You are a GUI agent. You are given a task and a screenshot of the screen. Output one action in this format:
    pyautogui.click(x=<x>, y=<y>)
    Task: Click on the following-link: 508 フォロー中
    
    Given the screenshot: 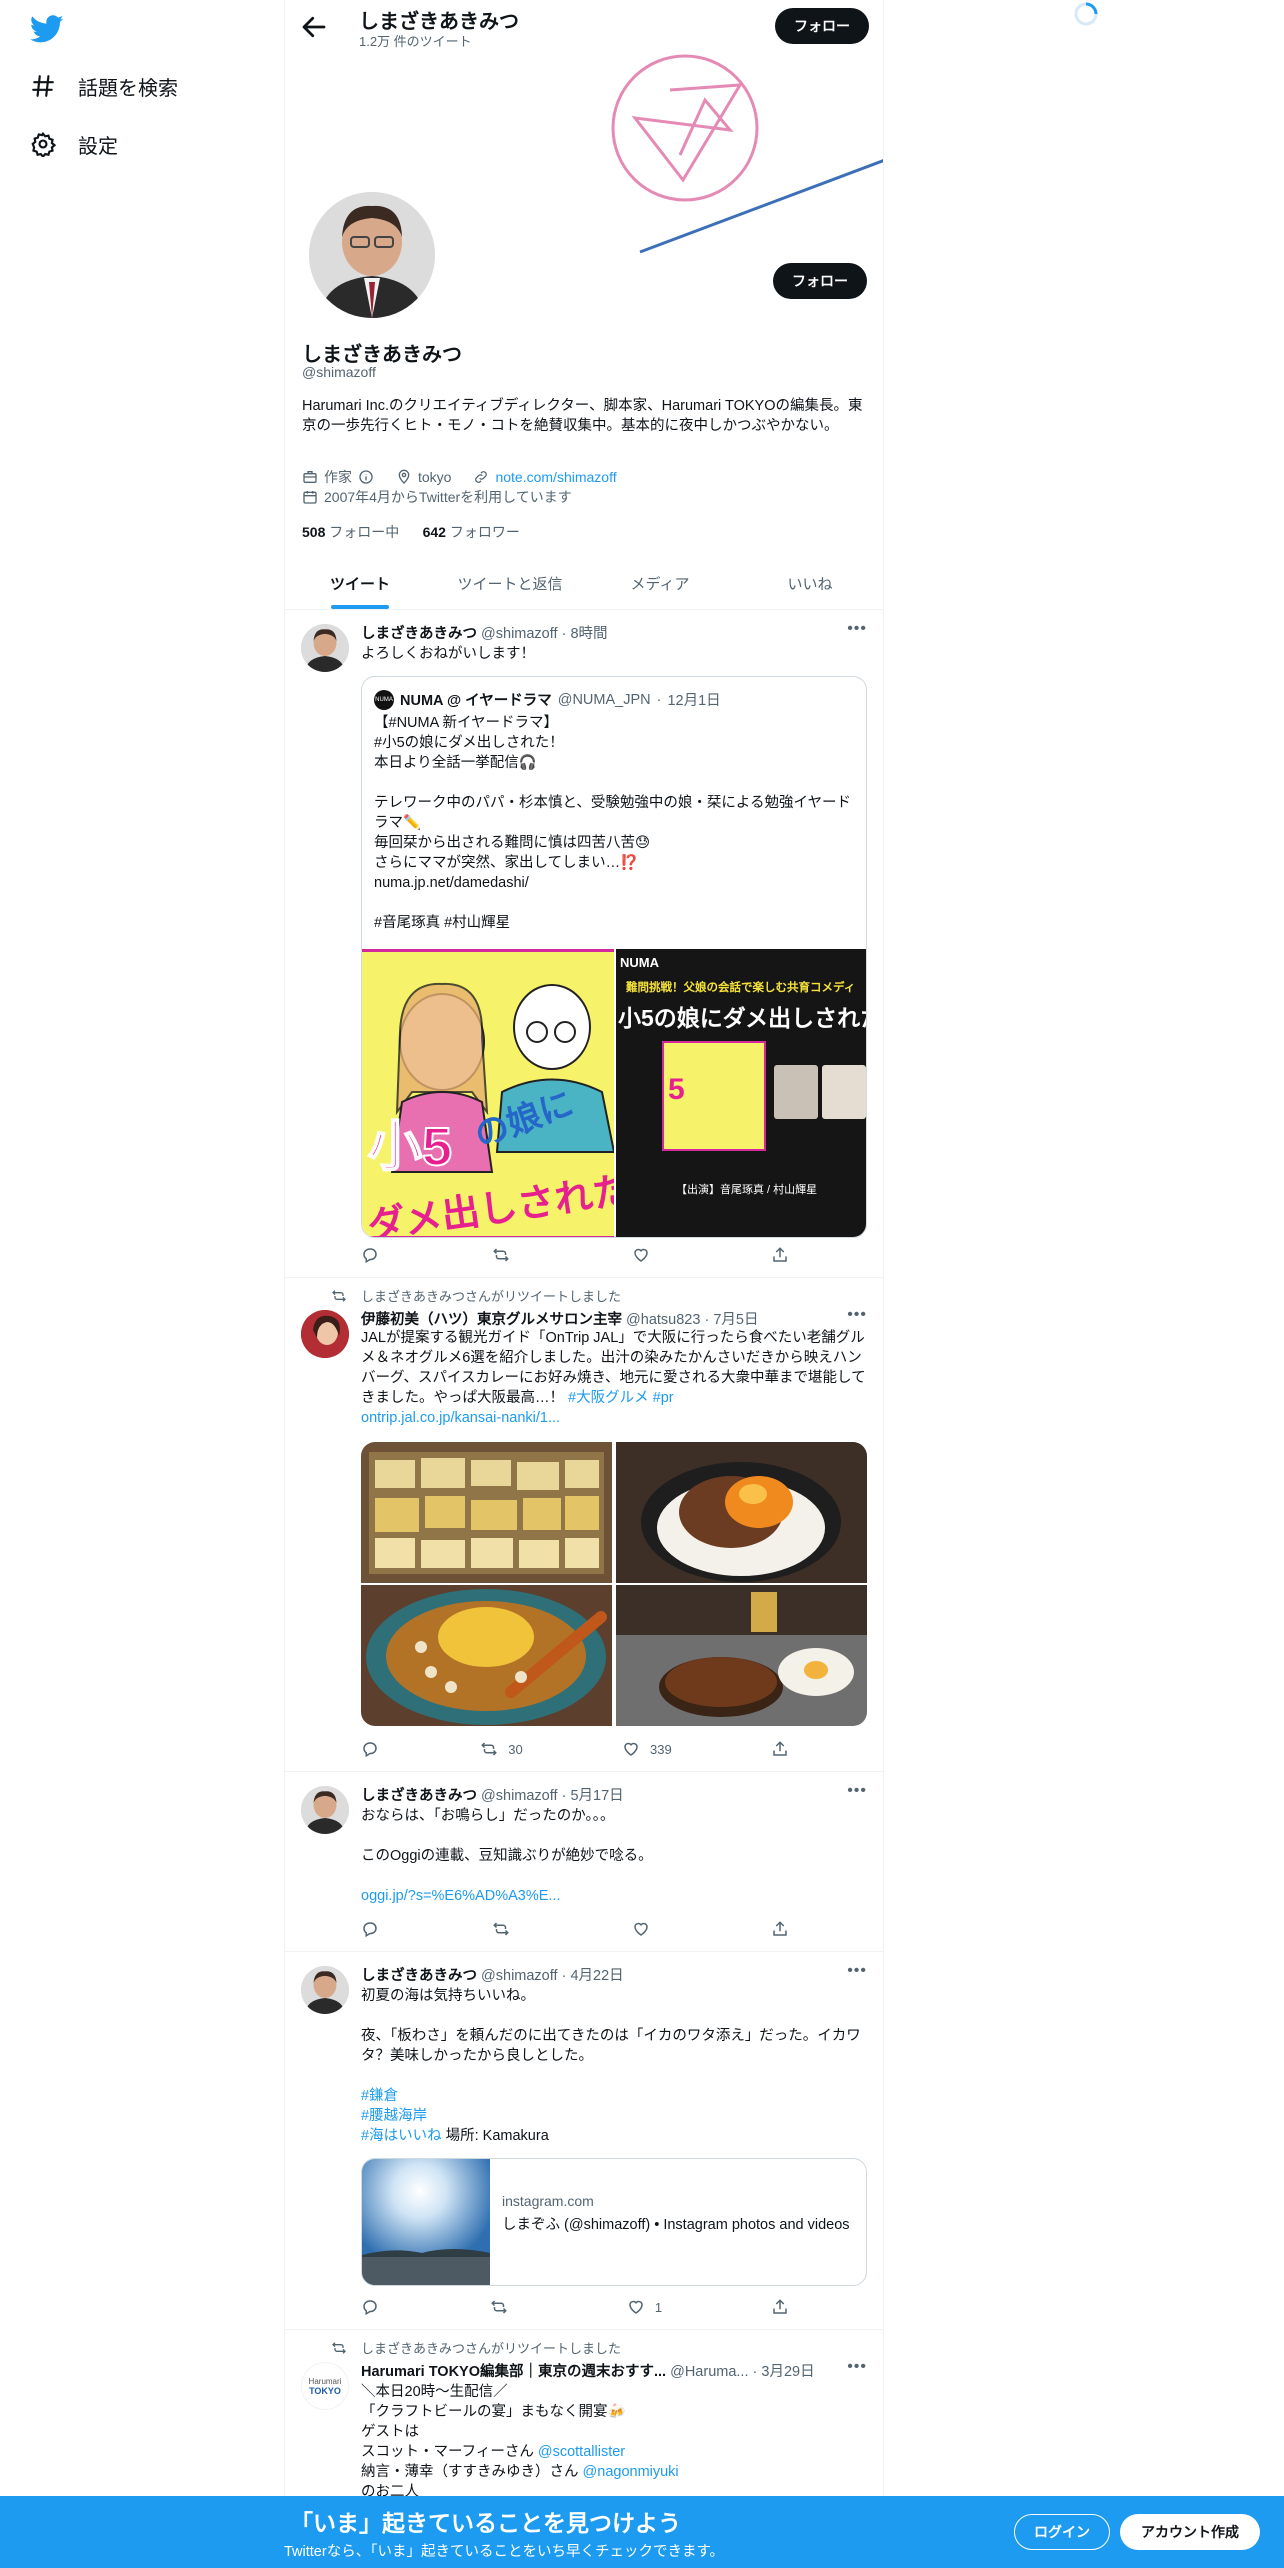 What is the action you would take?
    pyautogui.click(x=350, y=532)
    